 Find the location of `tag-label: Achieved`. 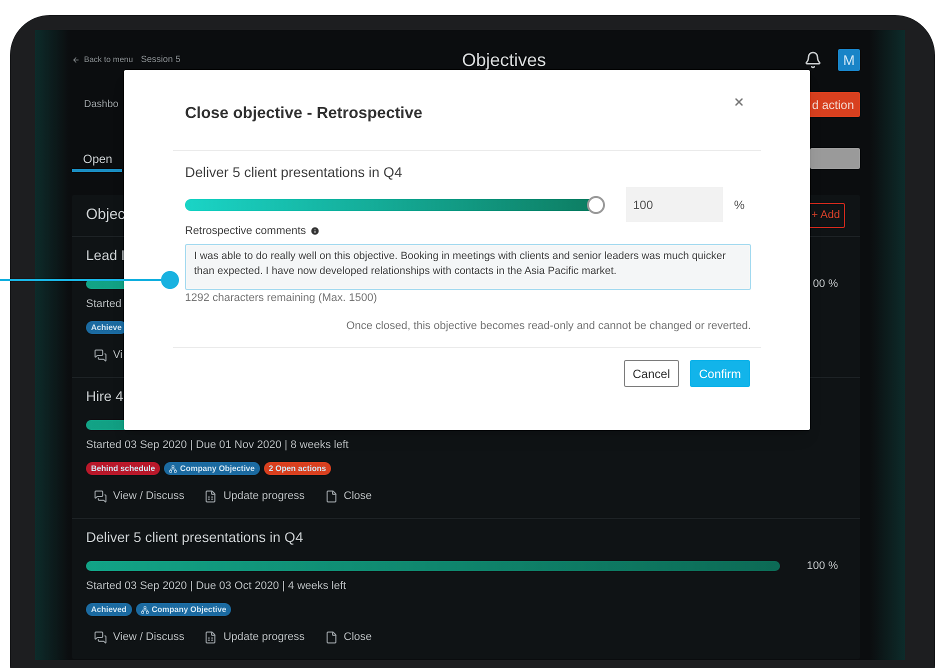

tag-label: Achieved is located at coordinates (109, 610).